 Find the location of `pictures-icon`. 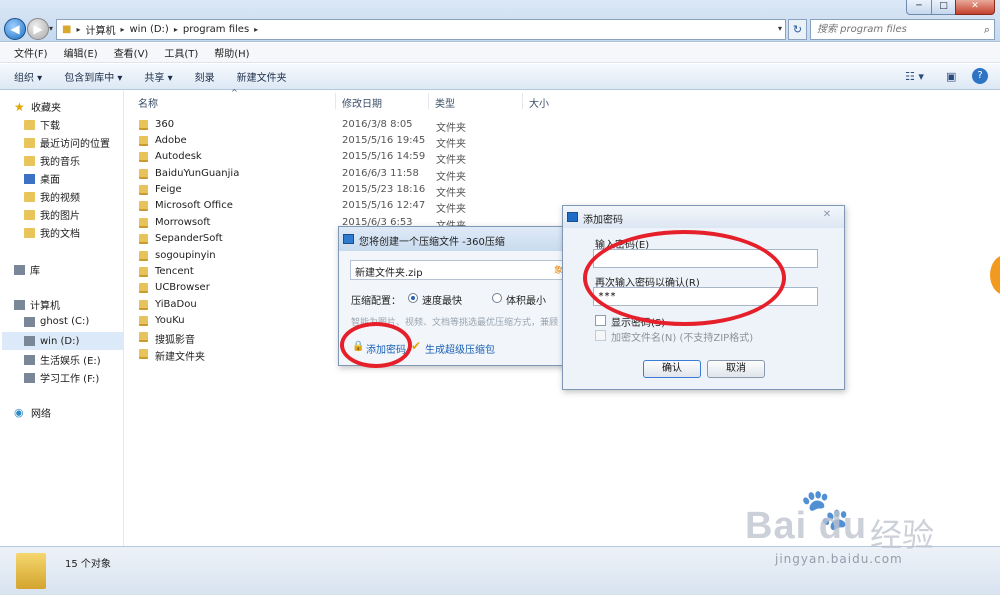

pictures-icon is located at coordinates (29, 214).